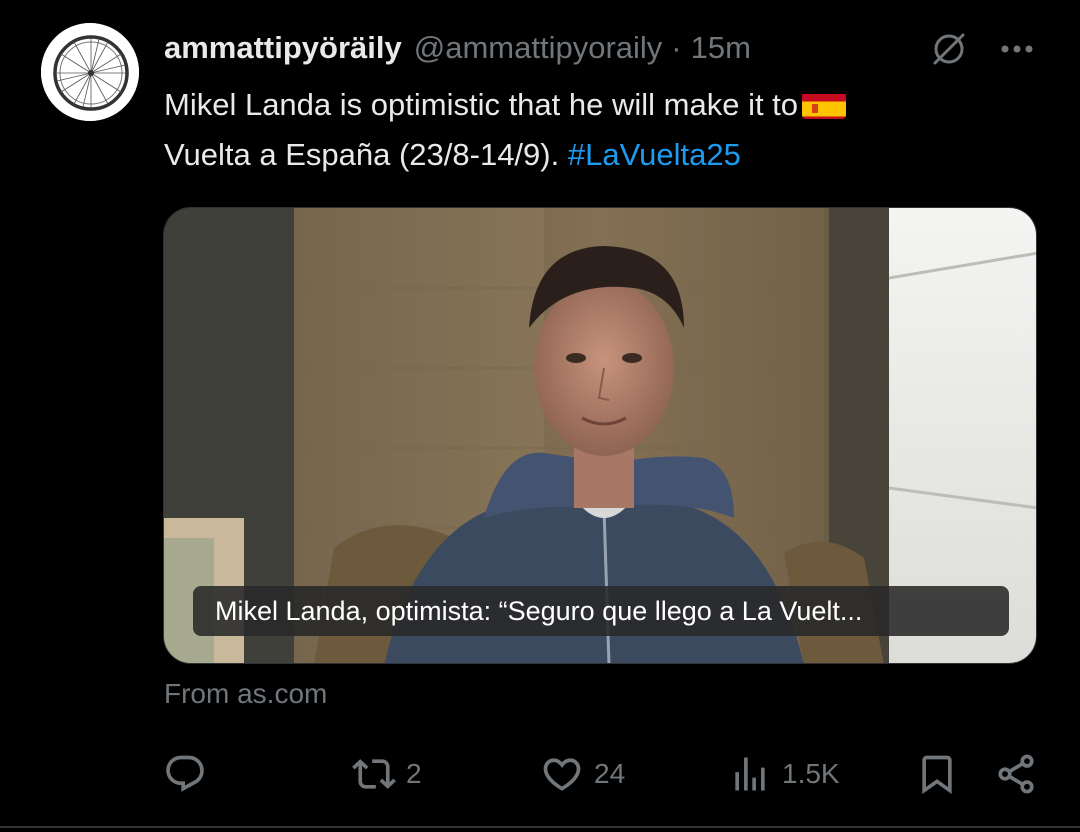 This screenshot has width=1080, height=832. Describe the element at coordinates (562, 774) in the screenshot. I see `heart-icon` at that location.